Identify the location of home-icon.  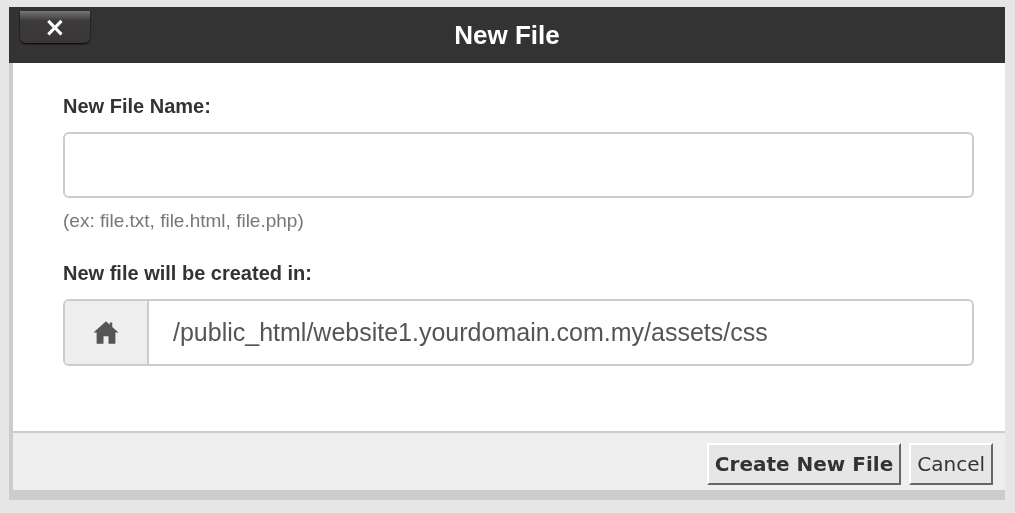
(106, 332).